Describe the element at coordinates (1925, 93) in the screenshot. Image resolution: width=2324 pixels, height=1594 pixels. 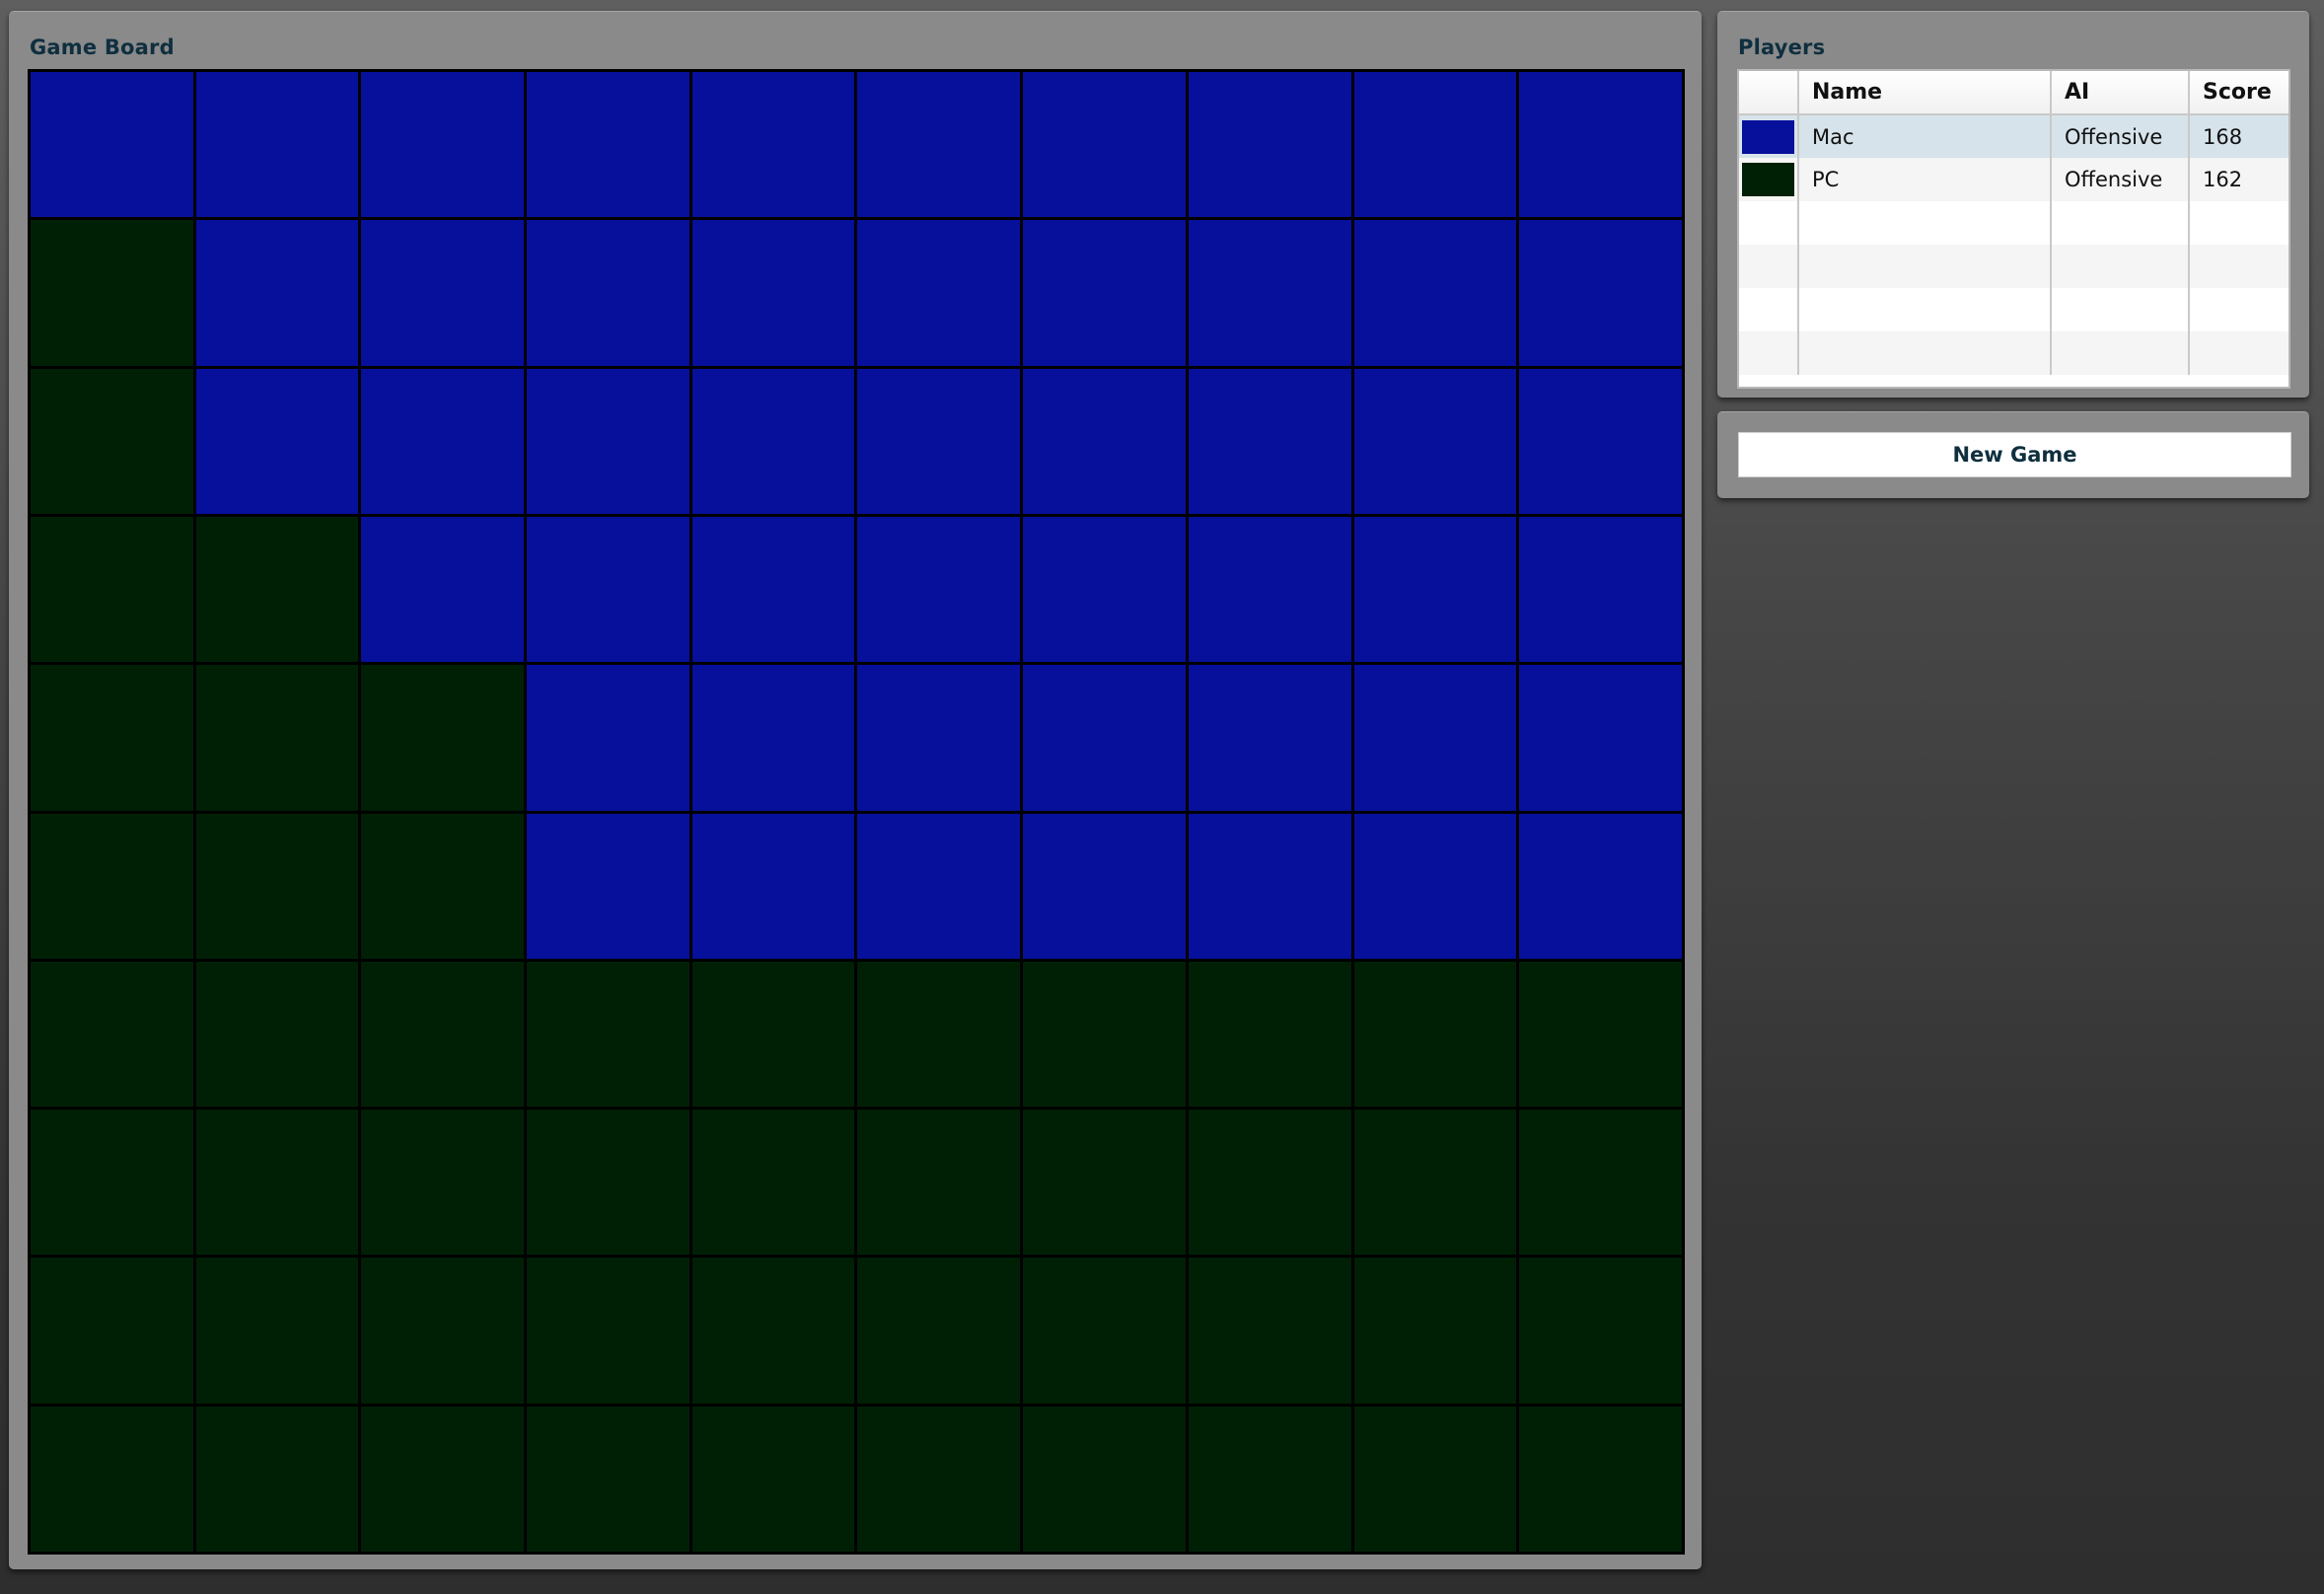
I see `column-header-name: Name` at that location.